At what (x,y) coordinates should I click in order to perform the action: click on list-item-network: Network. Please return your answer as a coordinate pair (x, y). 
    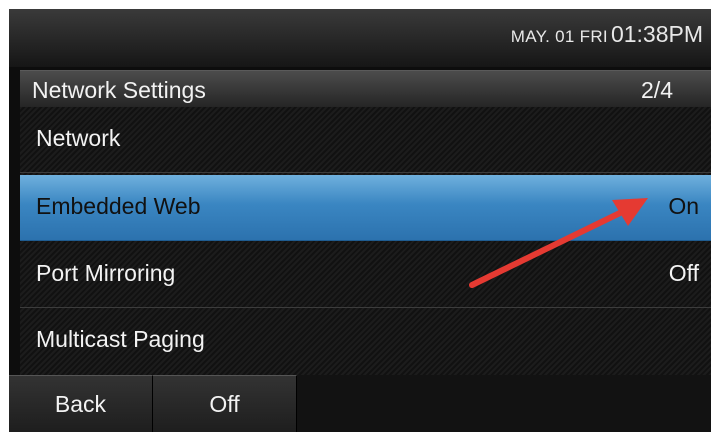
    Looking at the image, I should click on (365, 140).